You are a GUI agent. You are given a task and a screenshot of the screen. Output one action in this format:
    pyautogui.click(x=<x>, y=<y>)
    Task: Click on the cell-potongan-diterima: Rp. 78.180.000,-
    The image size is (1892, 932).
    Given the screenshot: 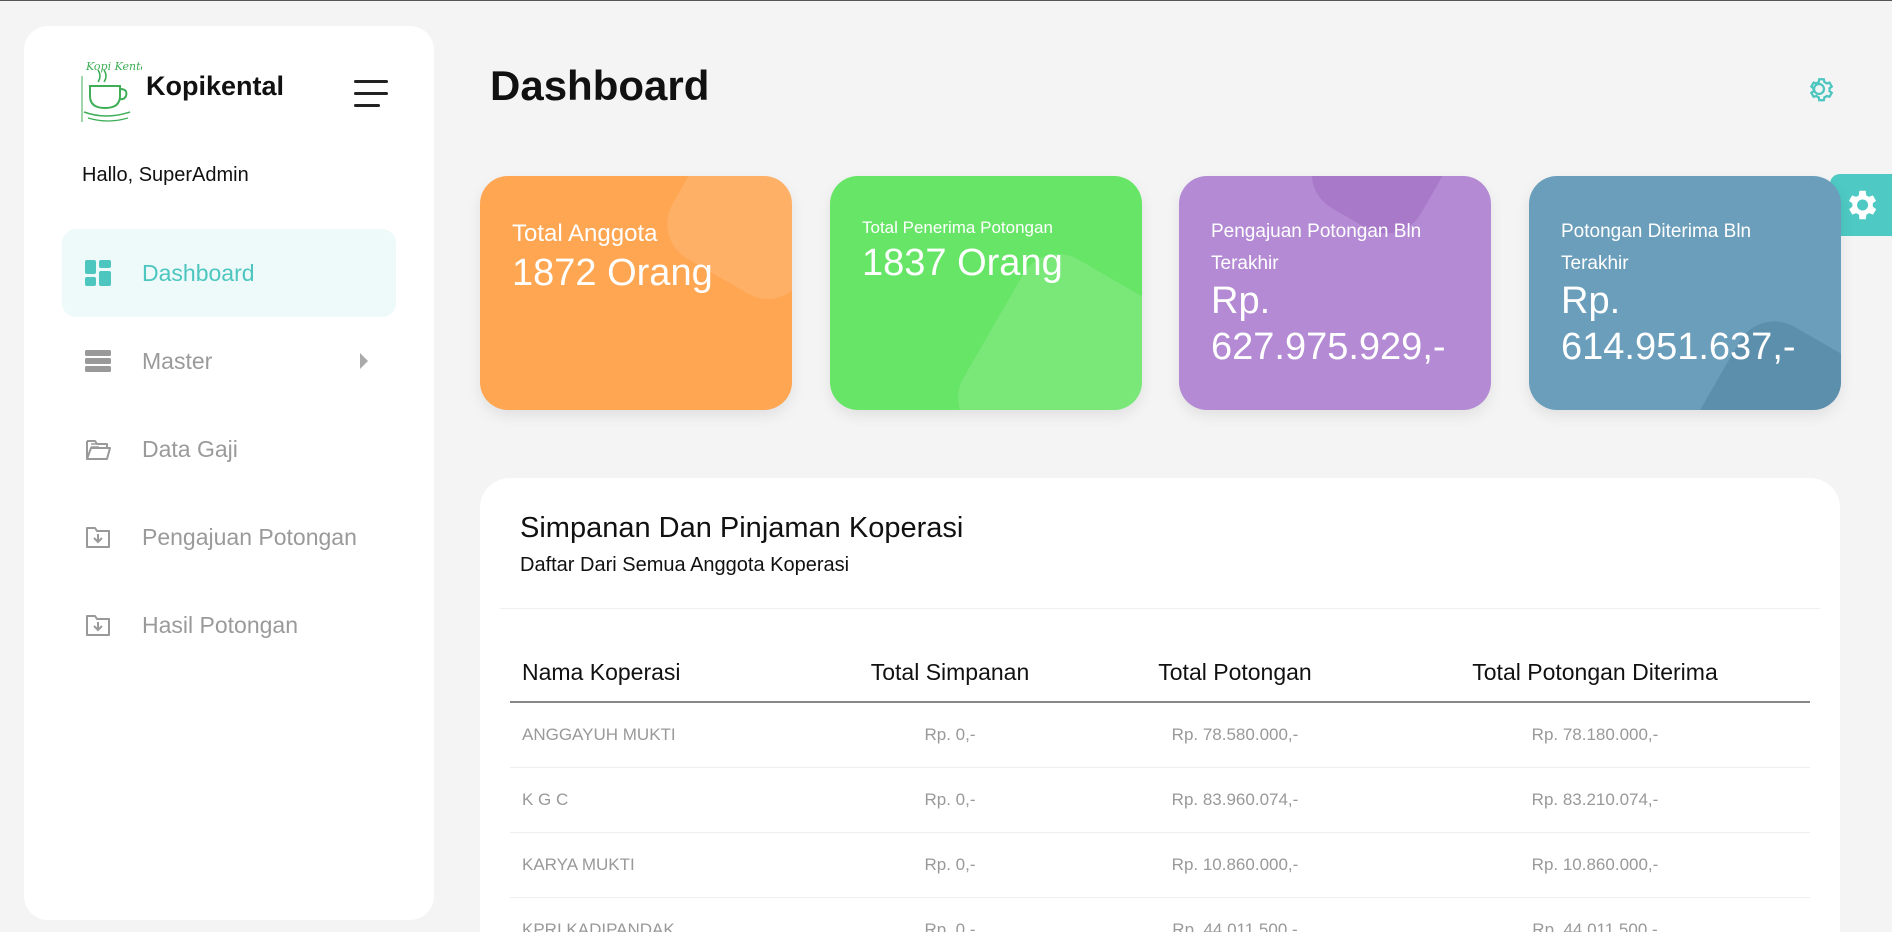 What is the action you would take?
    pyautogui.click(x=1595, y=735)
    